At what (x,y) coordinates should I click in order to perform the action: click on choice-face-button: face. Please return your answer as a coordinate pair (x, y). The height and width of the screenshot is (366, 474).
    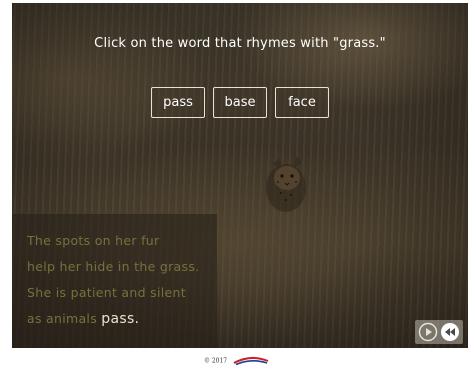
    Looking at the image, I should click on (302, 102).